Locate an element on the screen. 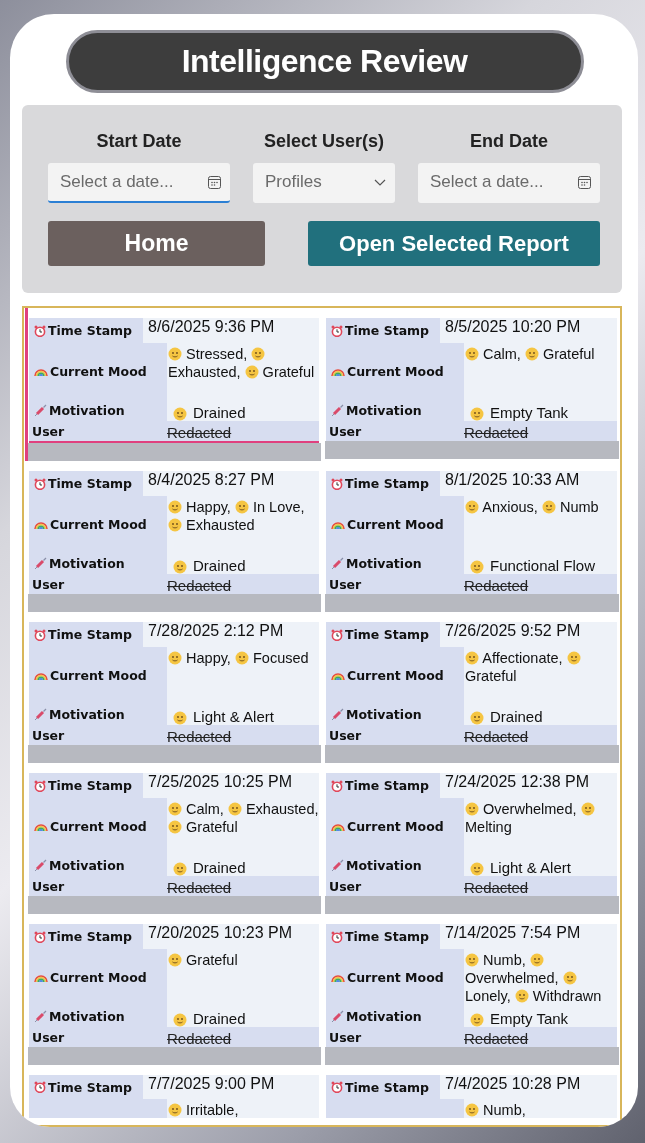 The width and height of the screenshot is (645, 1143). motivation-text: Light & Alert is located at coordinates (530, 867).